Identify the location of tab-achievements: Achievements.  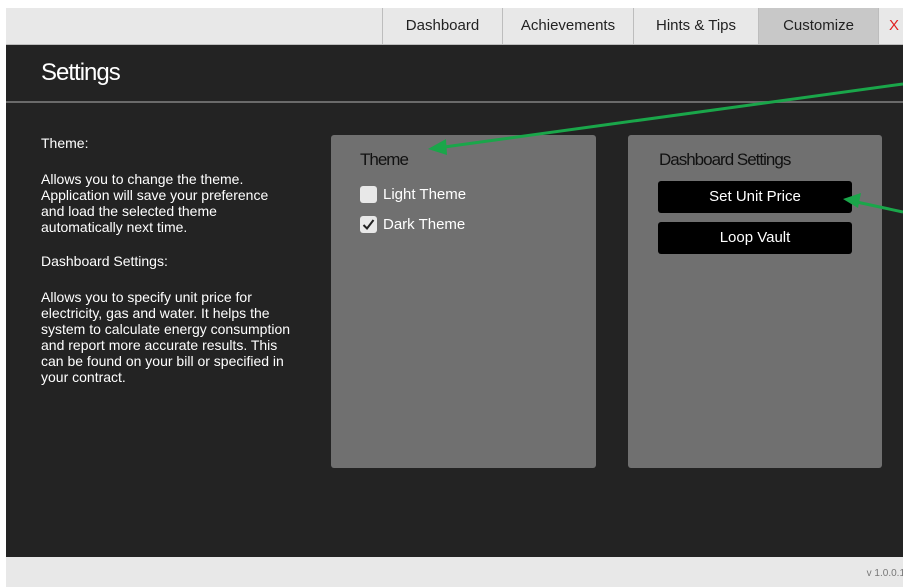
(567, 26).